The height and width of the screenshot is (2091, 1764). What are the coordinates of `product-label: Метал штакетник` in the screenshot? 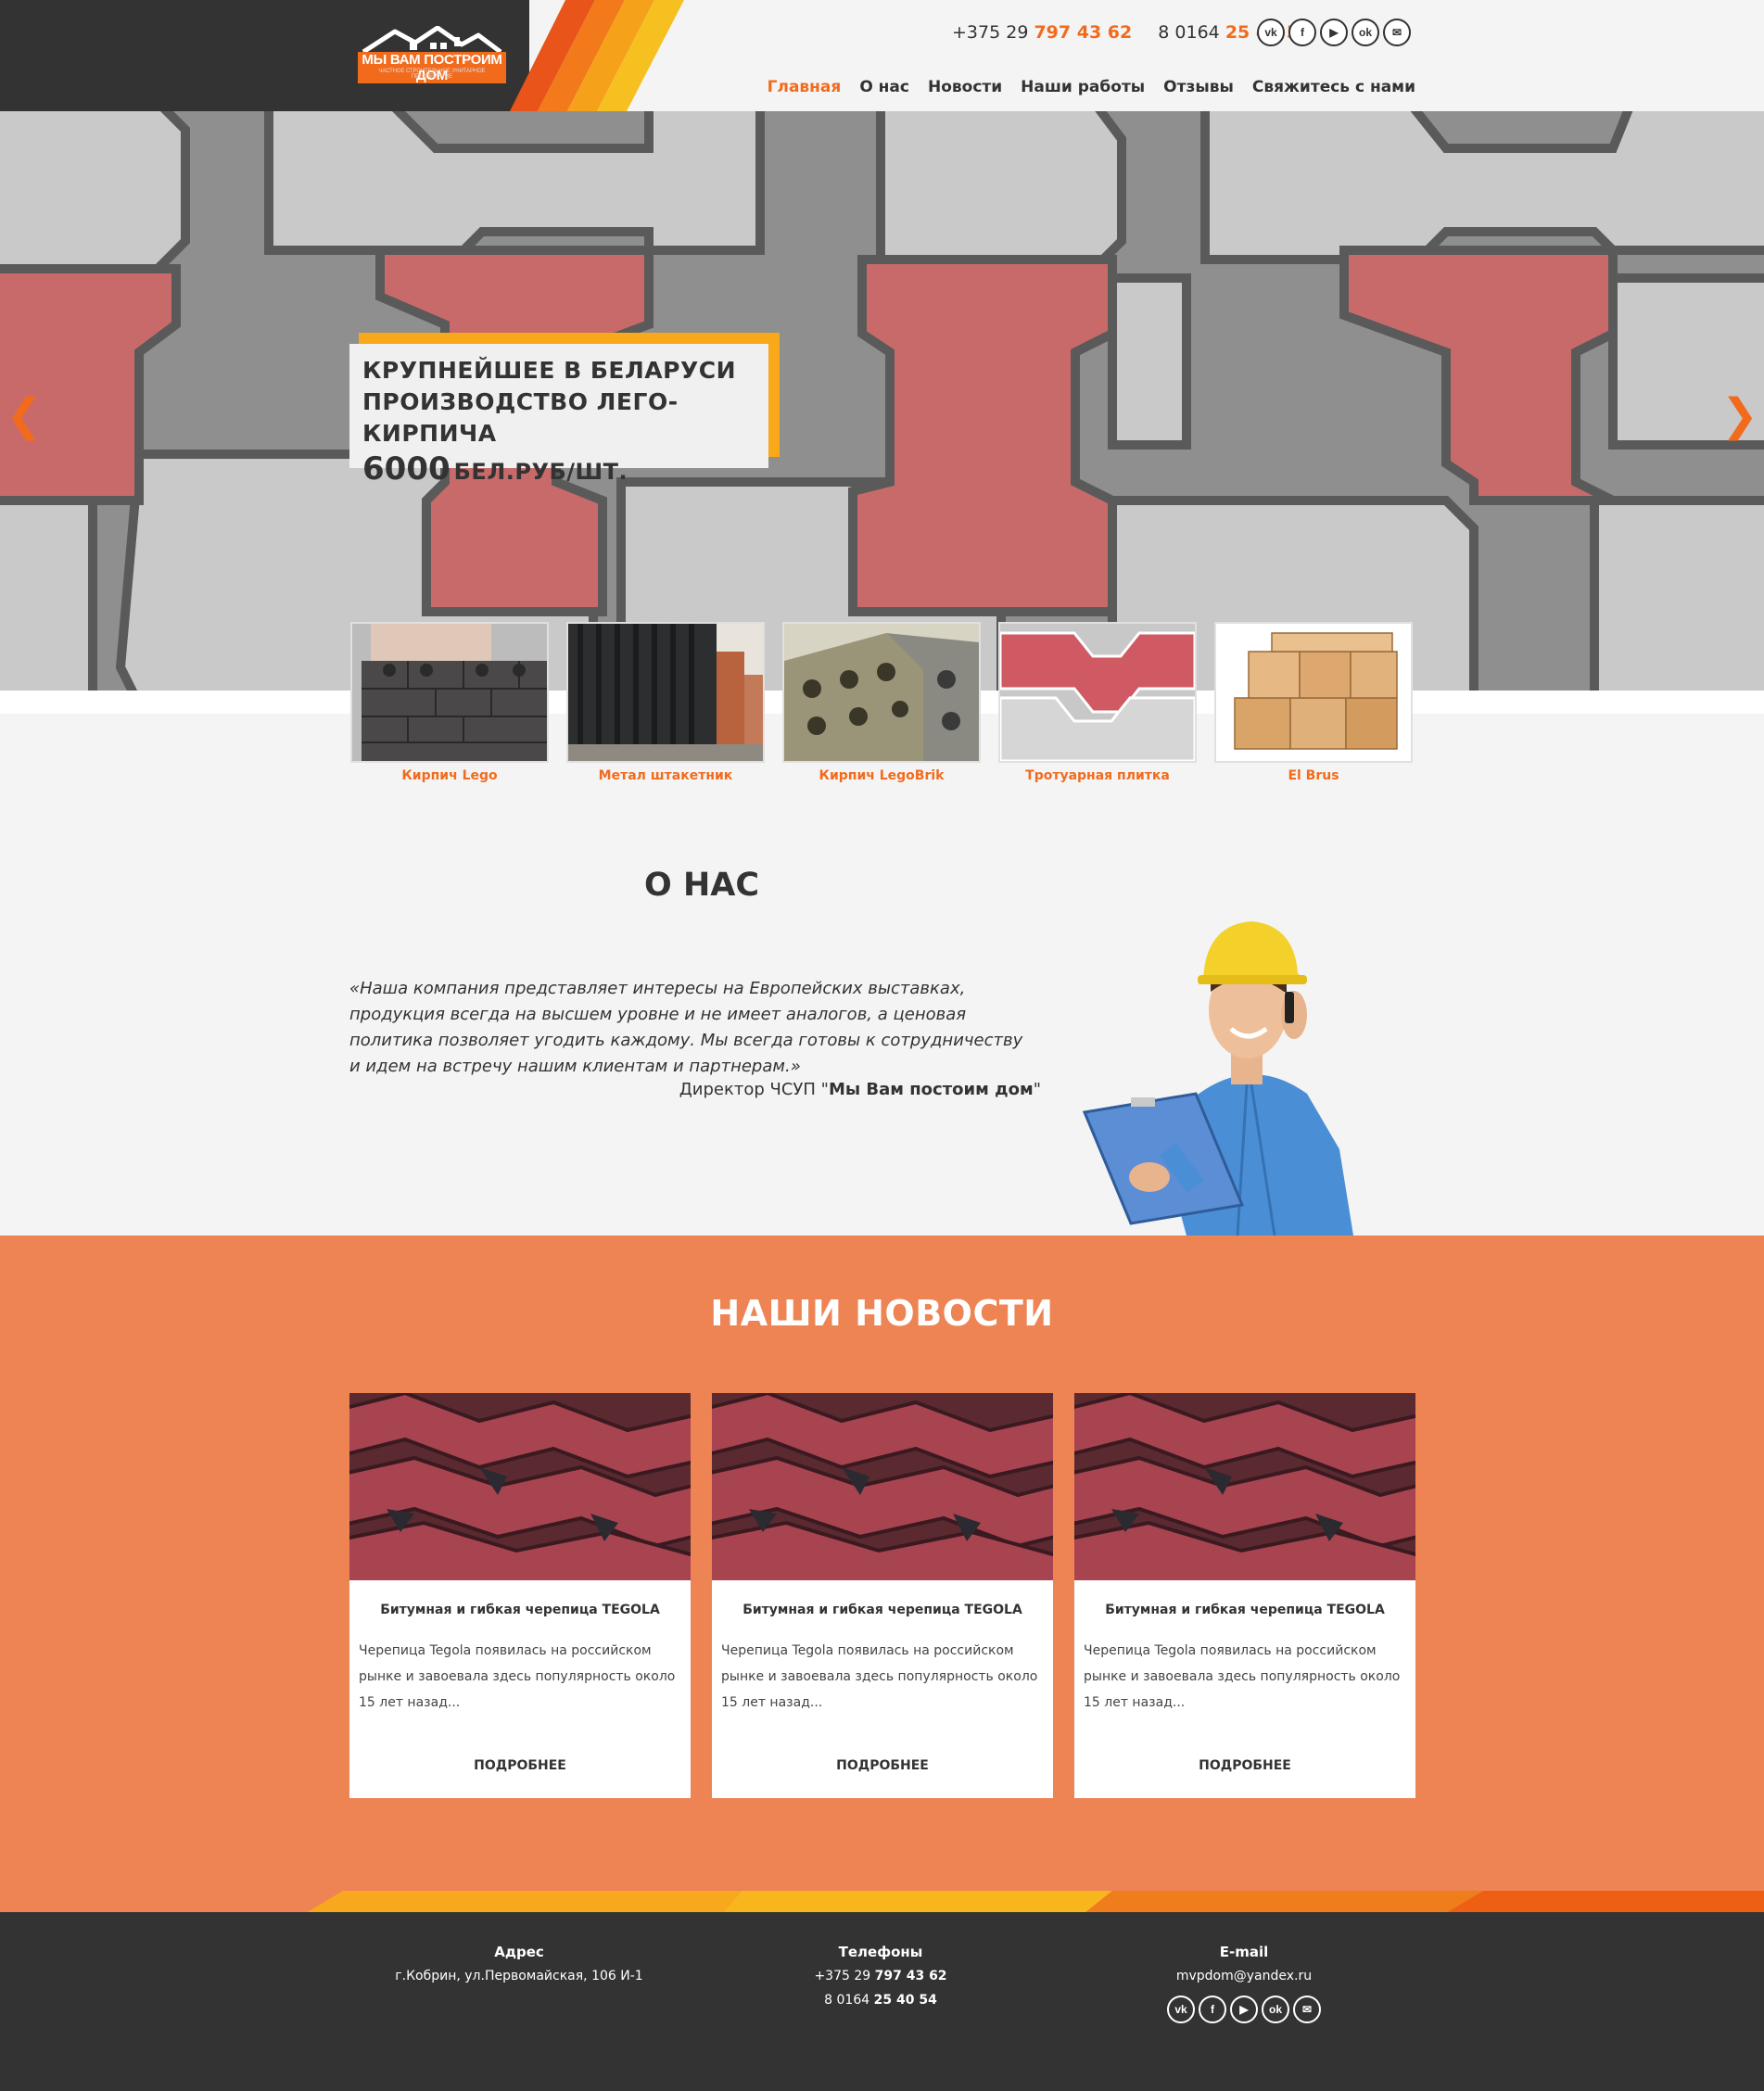 It's located at (665, 775).